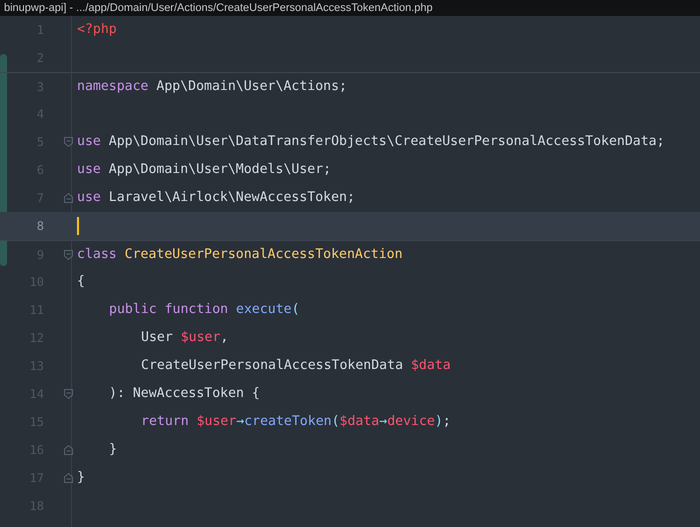  What do you see at coordinates (216, 198) in the screenshot?
I see `code-line: use Laravel\Airlock\NewAccessToken;` at bounding box center [216, 198].